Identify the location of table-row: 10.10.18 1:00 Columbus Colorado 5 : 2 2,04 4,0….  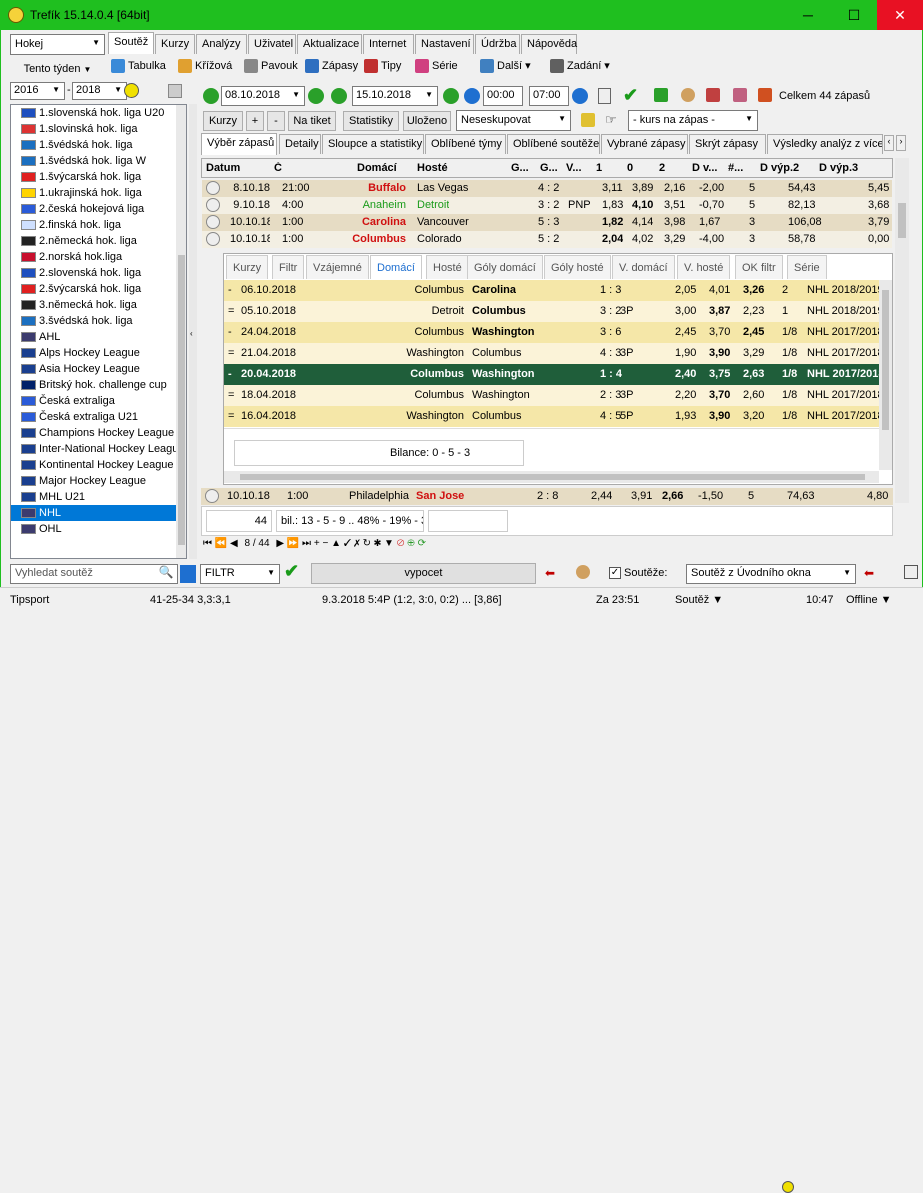
(547, 239).